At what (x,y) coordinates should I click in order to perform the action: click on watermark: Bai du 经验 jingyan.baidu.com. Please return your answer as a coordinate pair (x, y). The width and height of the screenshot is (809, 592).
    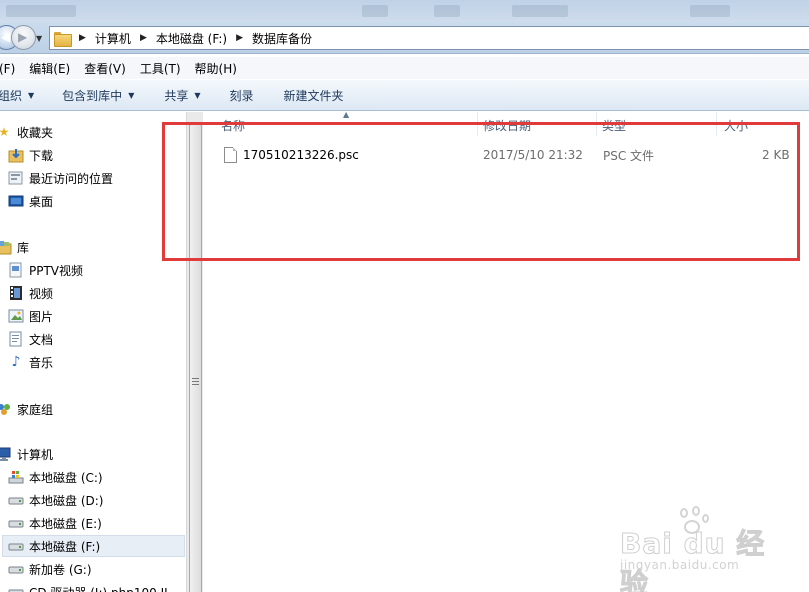
    Looking at the image, I should click on (698, 549).